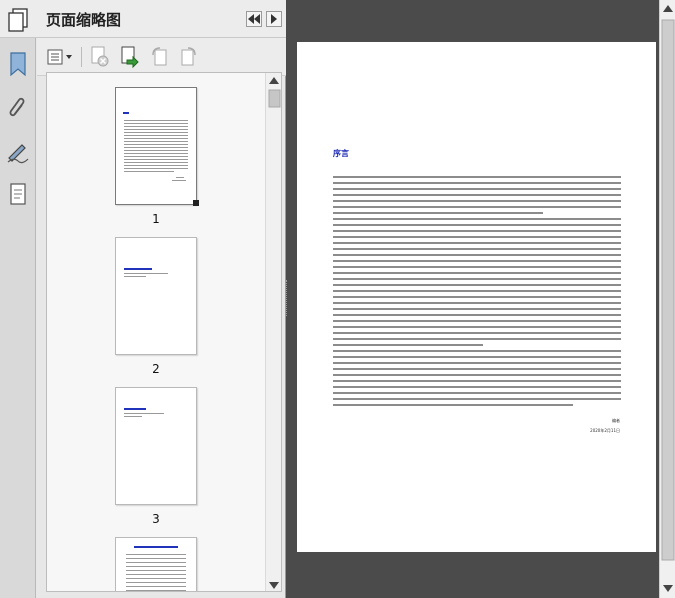  What do you see at coordinates (18, 108) in the screenshot?
I see `attachment-icon` at bounding box center [18, 108].